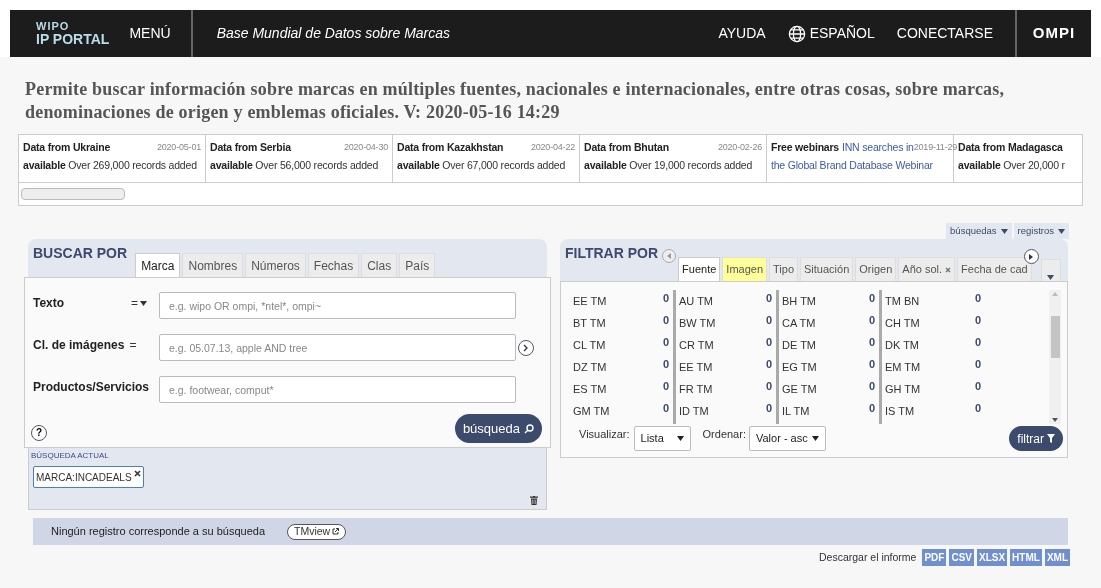 The width and height of the screenshot is (1101, 588). Describe the element at coordinates (590, 366) in the screenshot. I see `source-label: DZ TM` at that location.